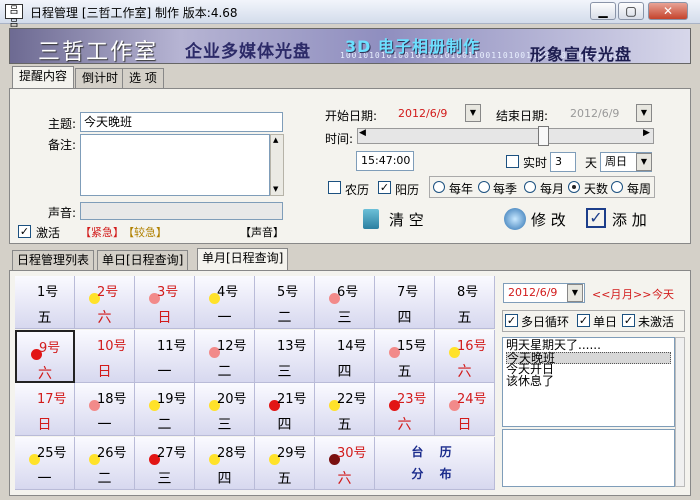  What do you see at coordinates (105, 463) in the screenshot?
I see `calendar-day-cell: 26号二` at bounding box center [105, 463].